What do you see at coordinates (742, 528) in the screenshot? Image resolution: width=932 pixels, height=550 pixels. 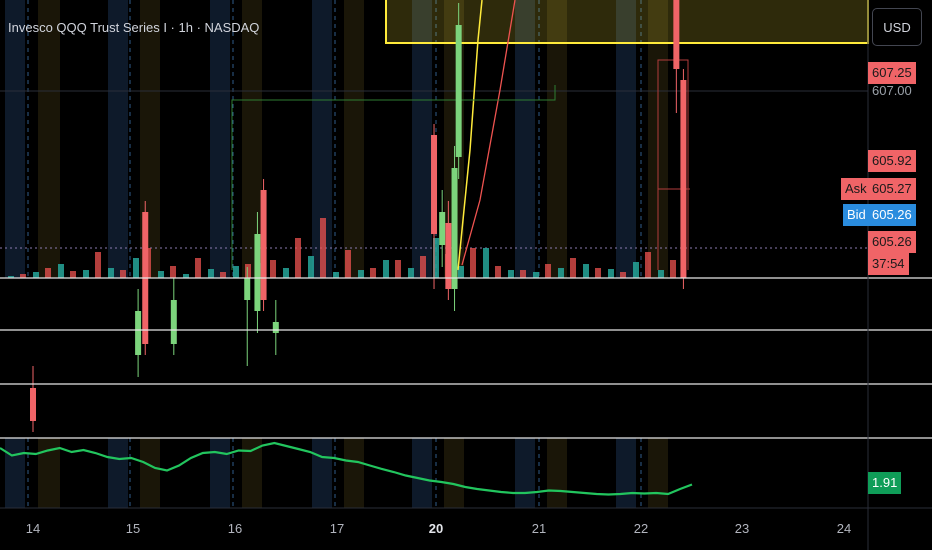 I see `x-tick-23: 23` at bounding box center [742, 528].